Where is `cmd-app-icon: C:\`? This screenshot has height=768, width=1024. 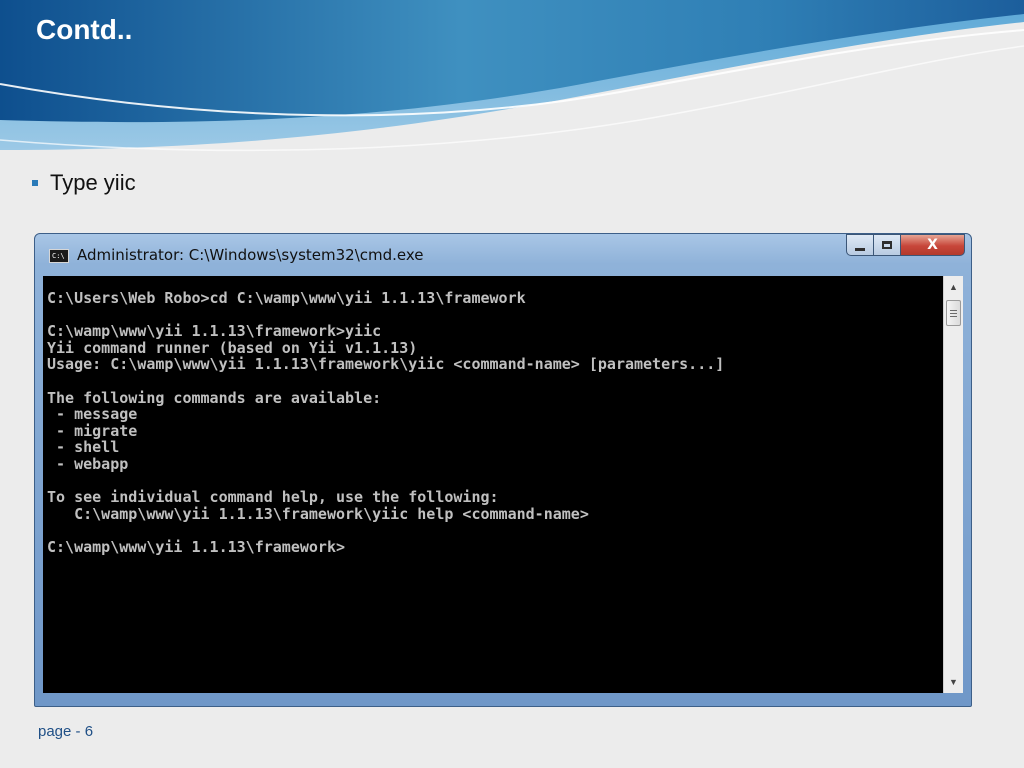 cmd-app-icon: C:\ is located at coordinates (59, 256).